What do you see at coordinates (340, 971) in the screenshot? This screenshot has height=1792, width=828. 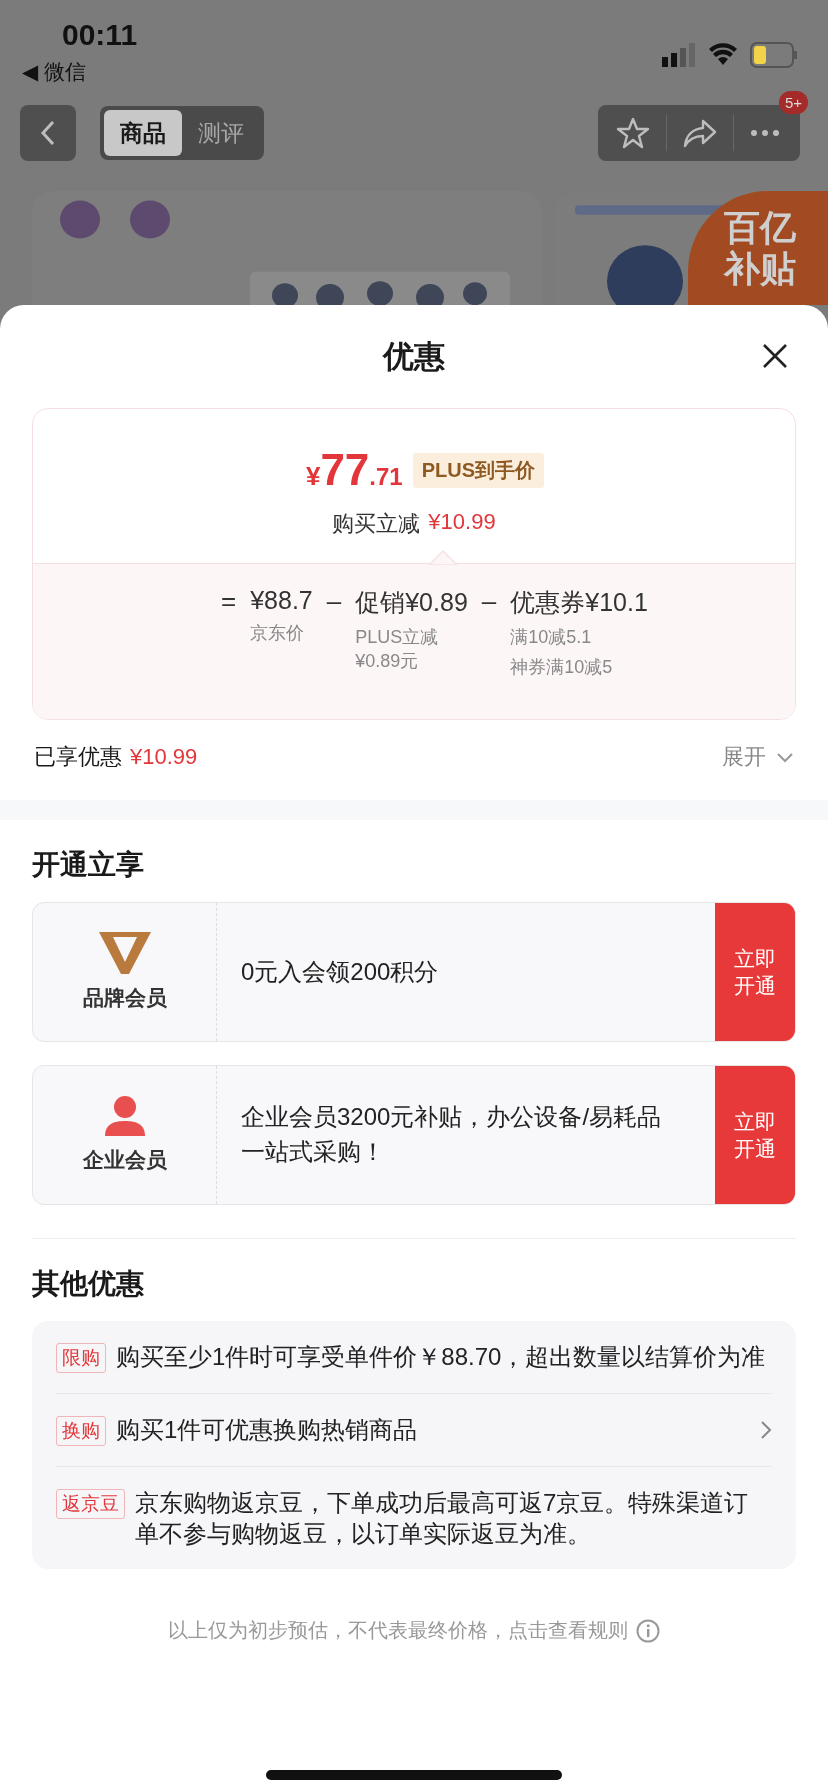 I see `membership-description: 0元入会领200积分` at bounding box center [340, 971].